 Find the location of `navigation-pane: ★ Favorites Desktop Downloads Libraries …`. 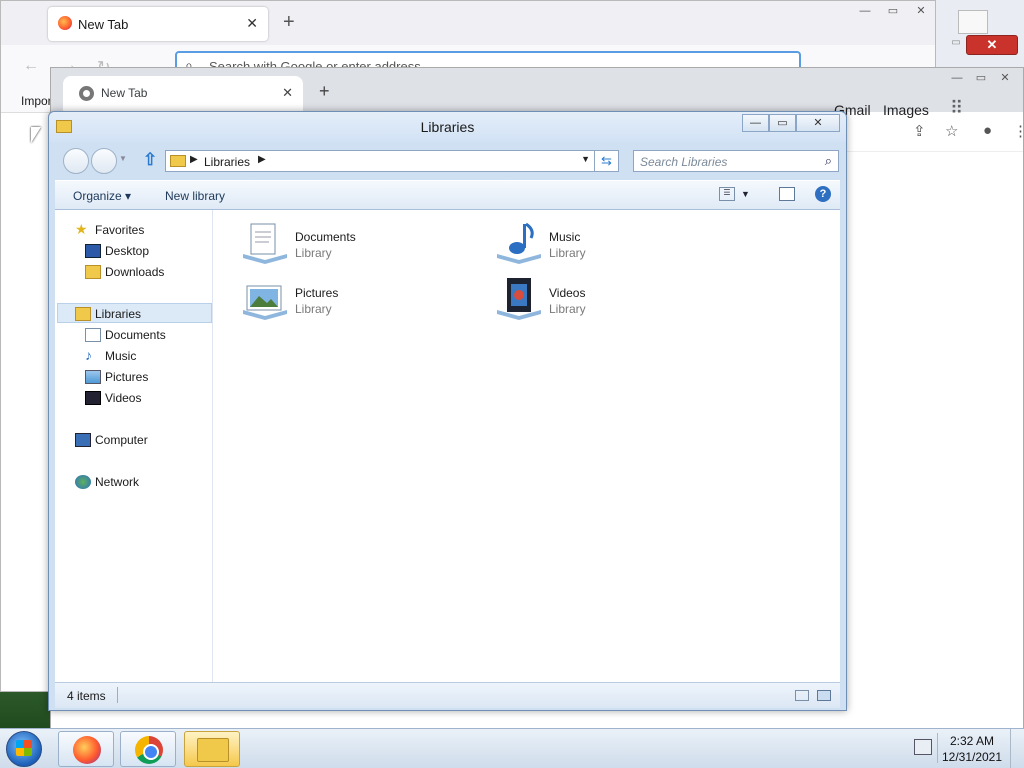

navigation-pane: ★ Favorites Desktop Downloads Libraries … is located at coordinates (134, 446).